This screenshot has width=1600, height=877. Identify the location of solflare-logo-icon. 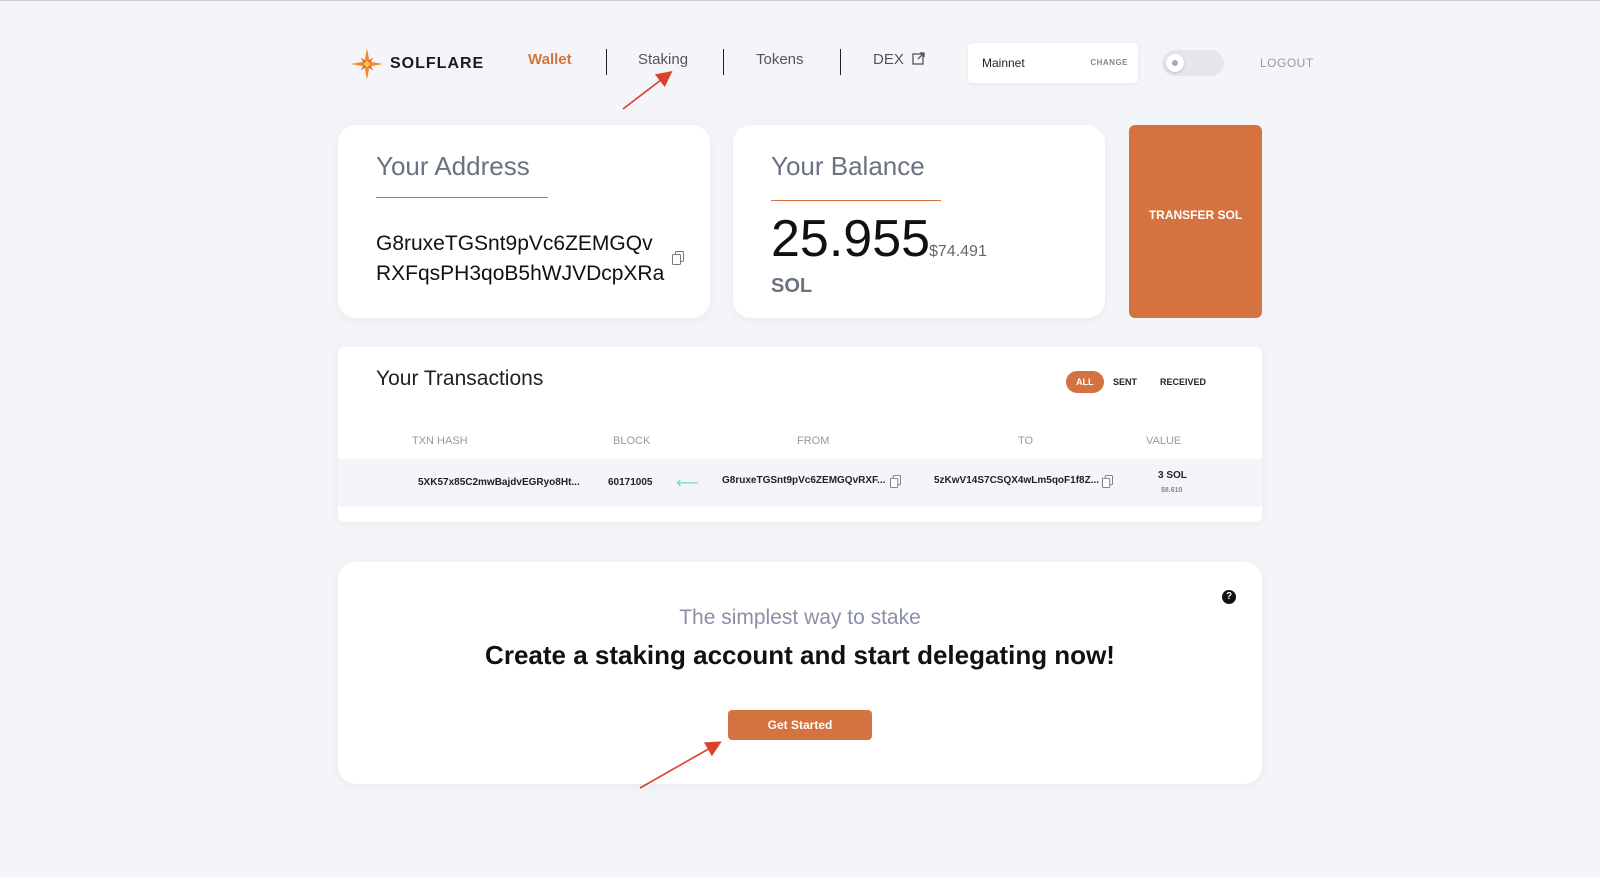
(367, 64).